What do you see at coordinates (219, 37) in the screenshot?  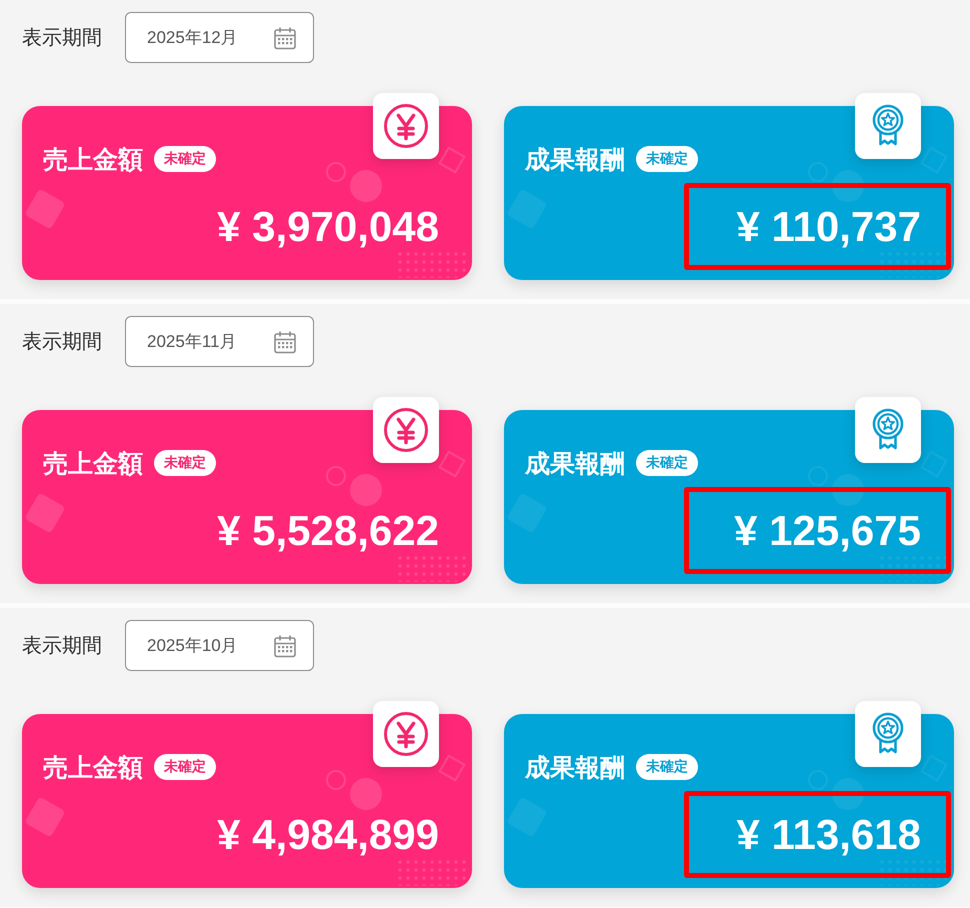 I see `month-picker: 2025年12月` at bounding box center [219, 37].